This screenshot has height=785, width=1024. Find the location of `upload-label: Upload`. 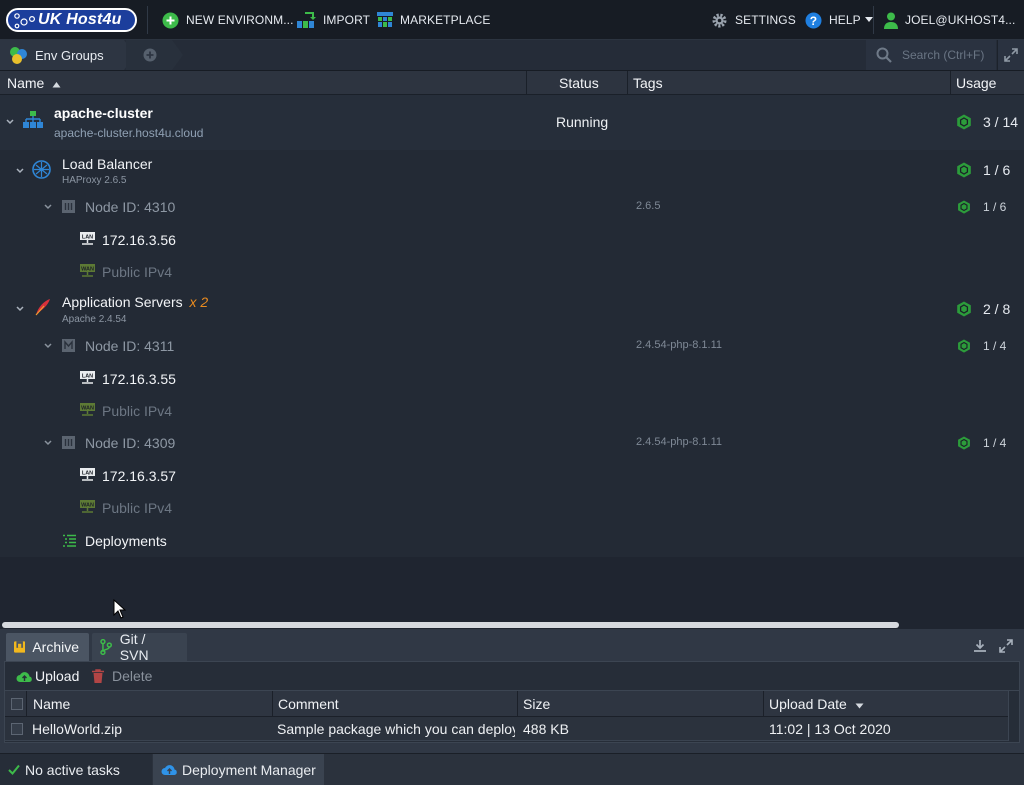

upload-label: Upload is located at coordinates (57, 676).